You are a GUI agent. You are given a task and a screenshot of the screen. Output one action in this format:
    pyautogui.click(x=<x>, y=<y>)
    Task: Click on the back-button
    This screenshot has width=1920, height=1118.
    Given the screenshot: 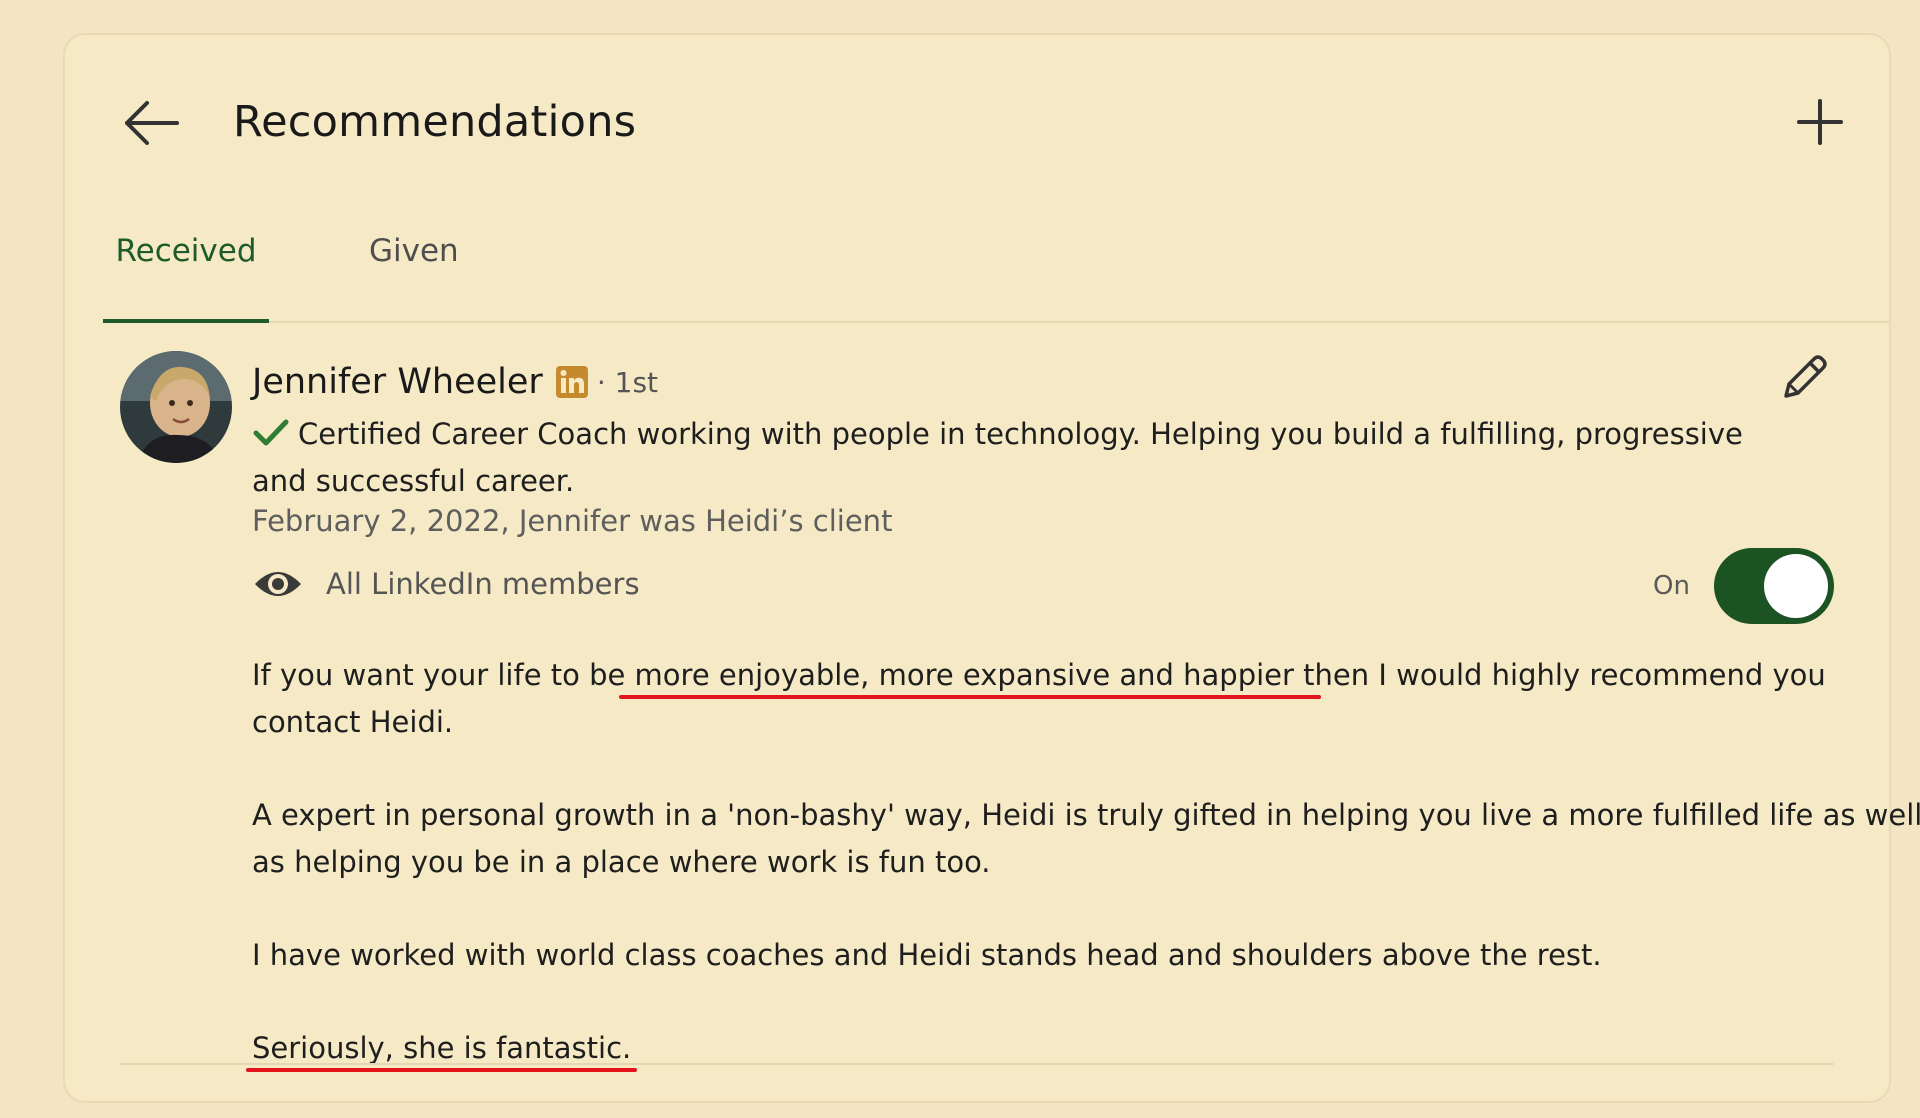 What is the action you would take?
    pyautogui.click(x=152, y=123)
    